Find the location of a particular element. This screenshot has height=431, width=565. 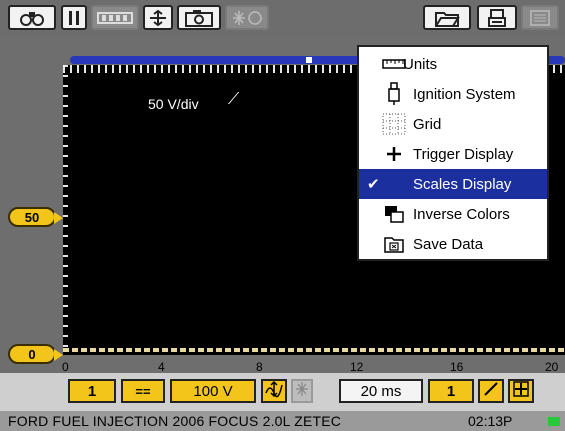

menu-item-scales-display: ✔ Scales Display is located at coordinates (453, 184).